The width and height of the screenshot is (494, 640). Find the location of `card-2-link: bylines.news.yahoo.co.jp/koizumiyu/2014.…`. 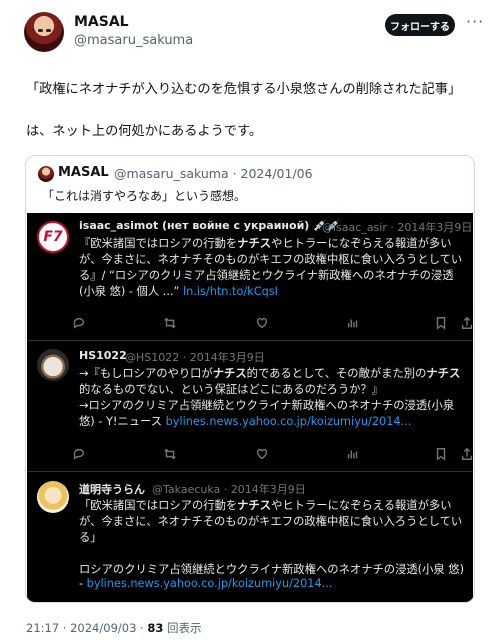

card-2-link: bylines.news.yahoo.co.jp/koizumiyu/2014.… is located at coordinates (289, 421).